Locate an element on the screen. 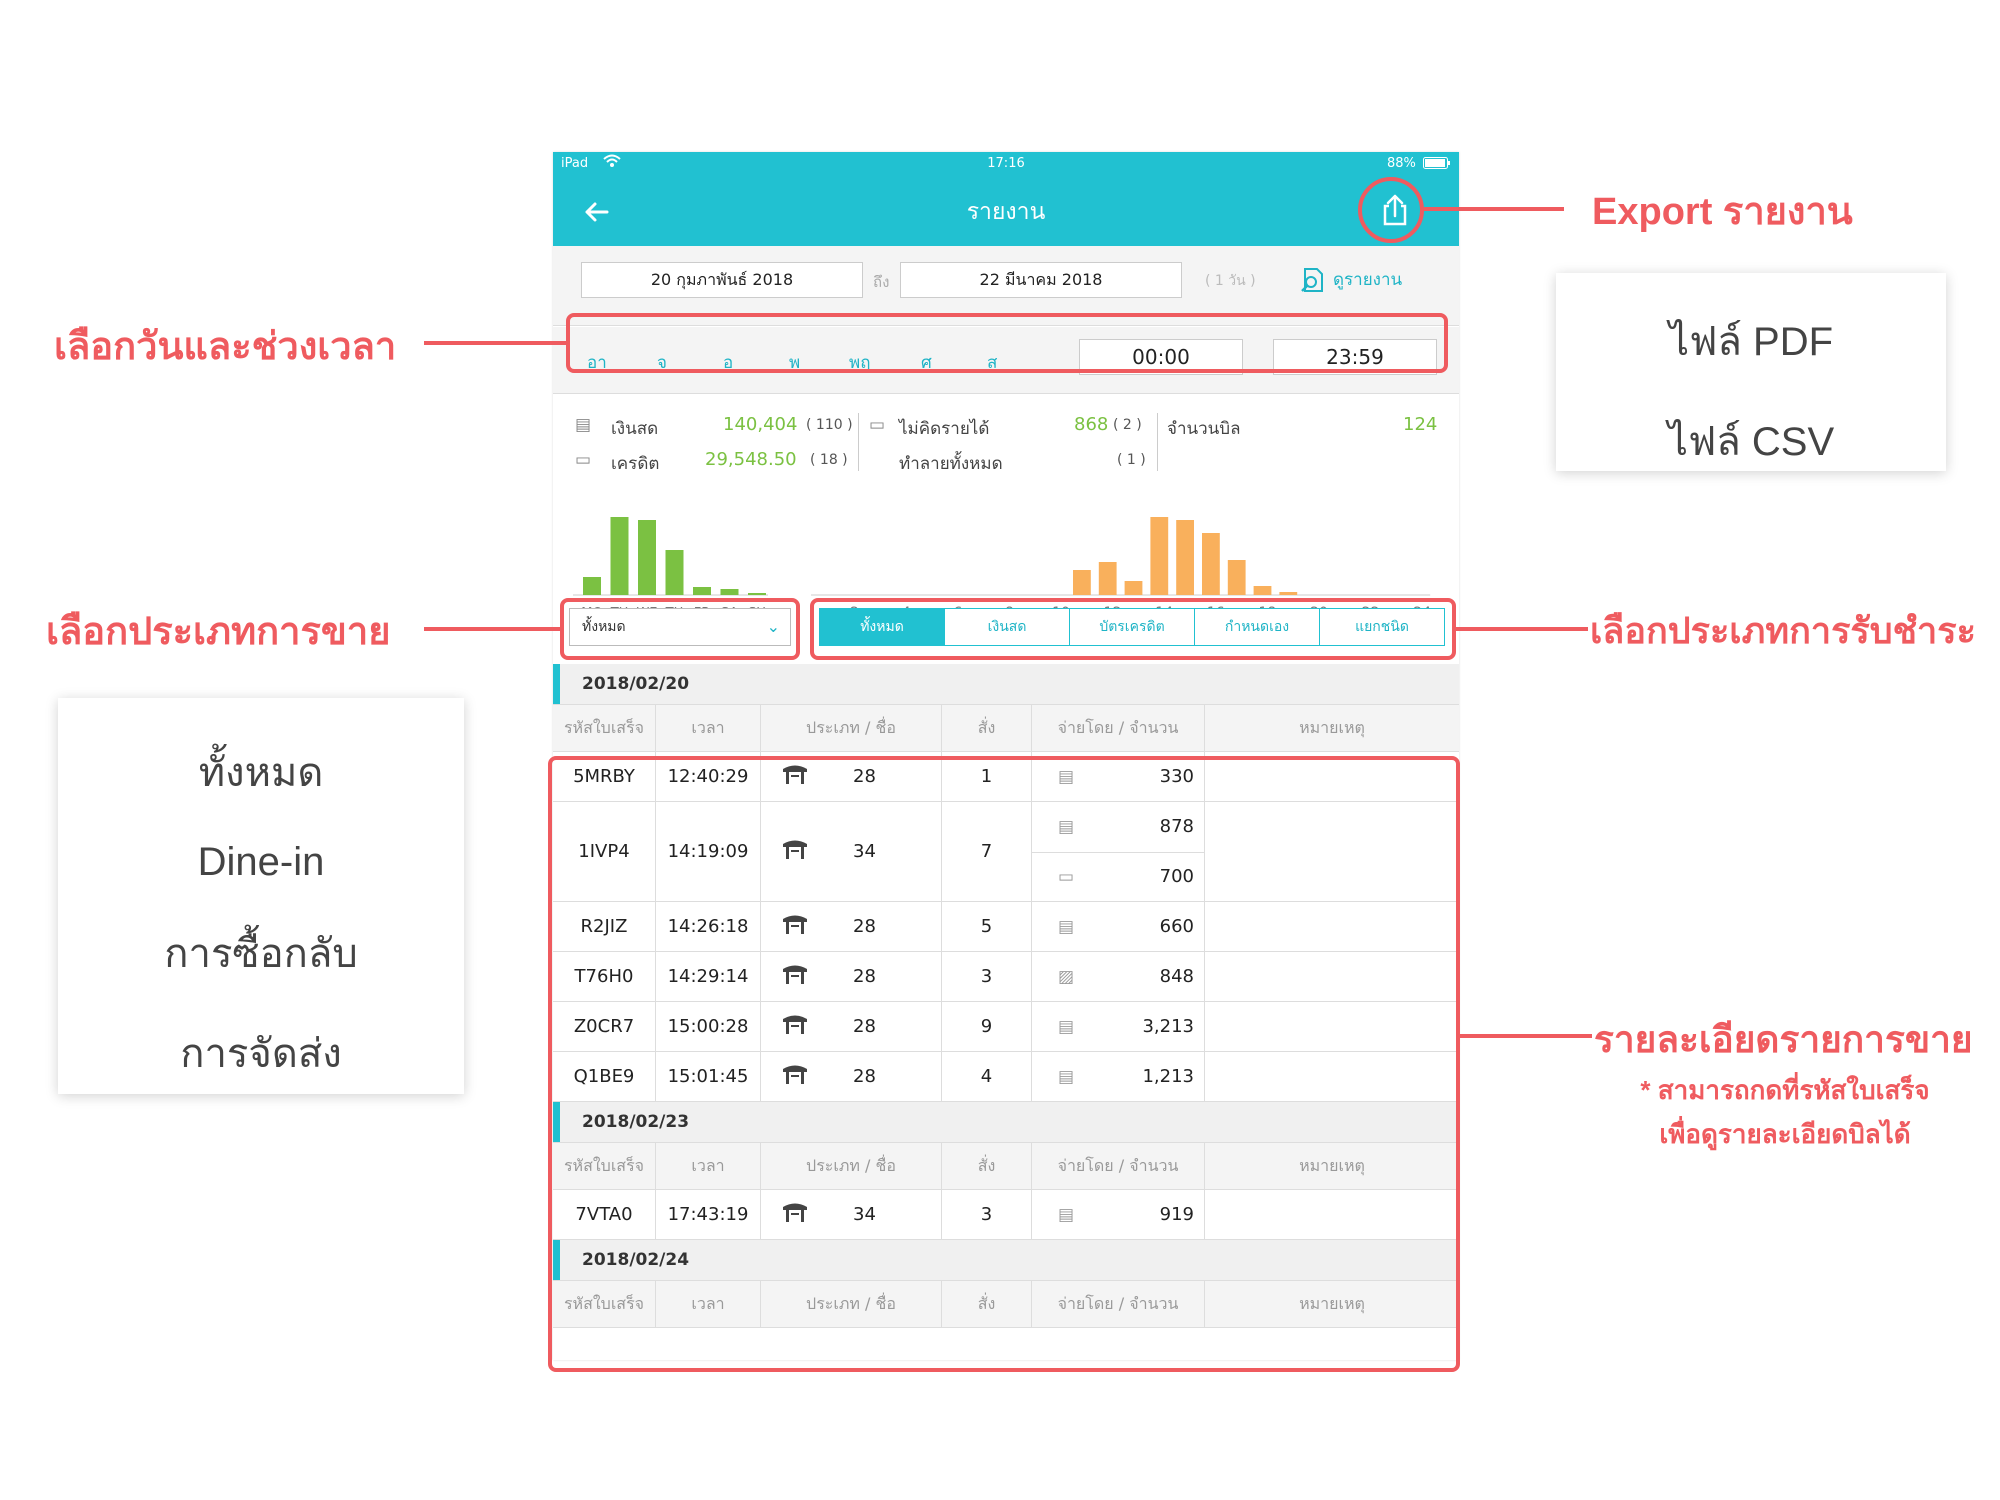 The width and height of the screenshot is (2000, 1500). column-header: รหัสใบเสร็จ is located at coordinates (604, 728).